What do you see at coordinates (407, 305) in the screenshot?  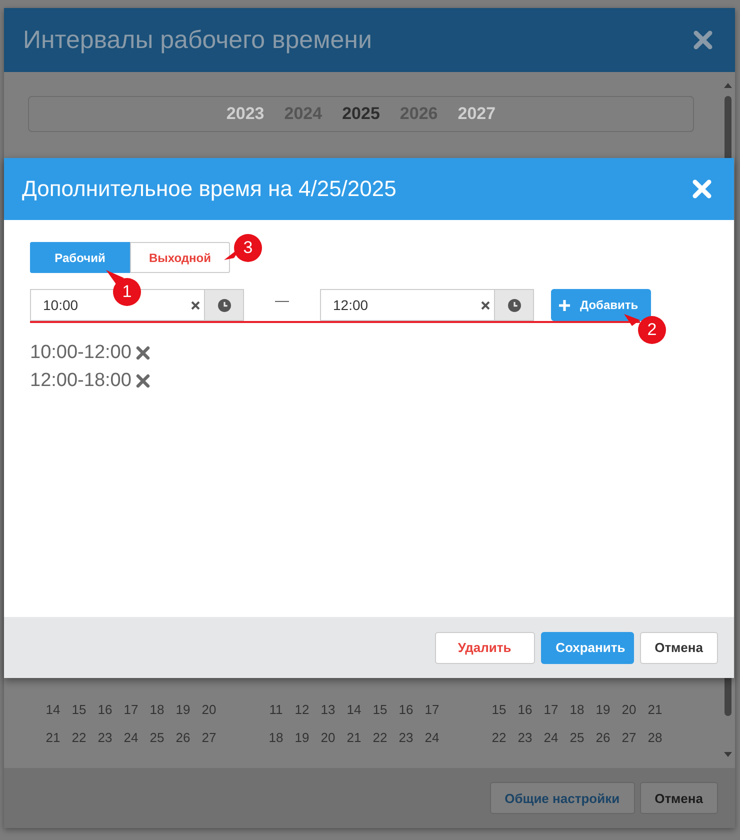 I see `time-input: 12:00` at bounding box center [407, 305].